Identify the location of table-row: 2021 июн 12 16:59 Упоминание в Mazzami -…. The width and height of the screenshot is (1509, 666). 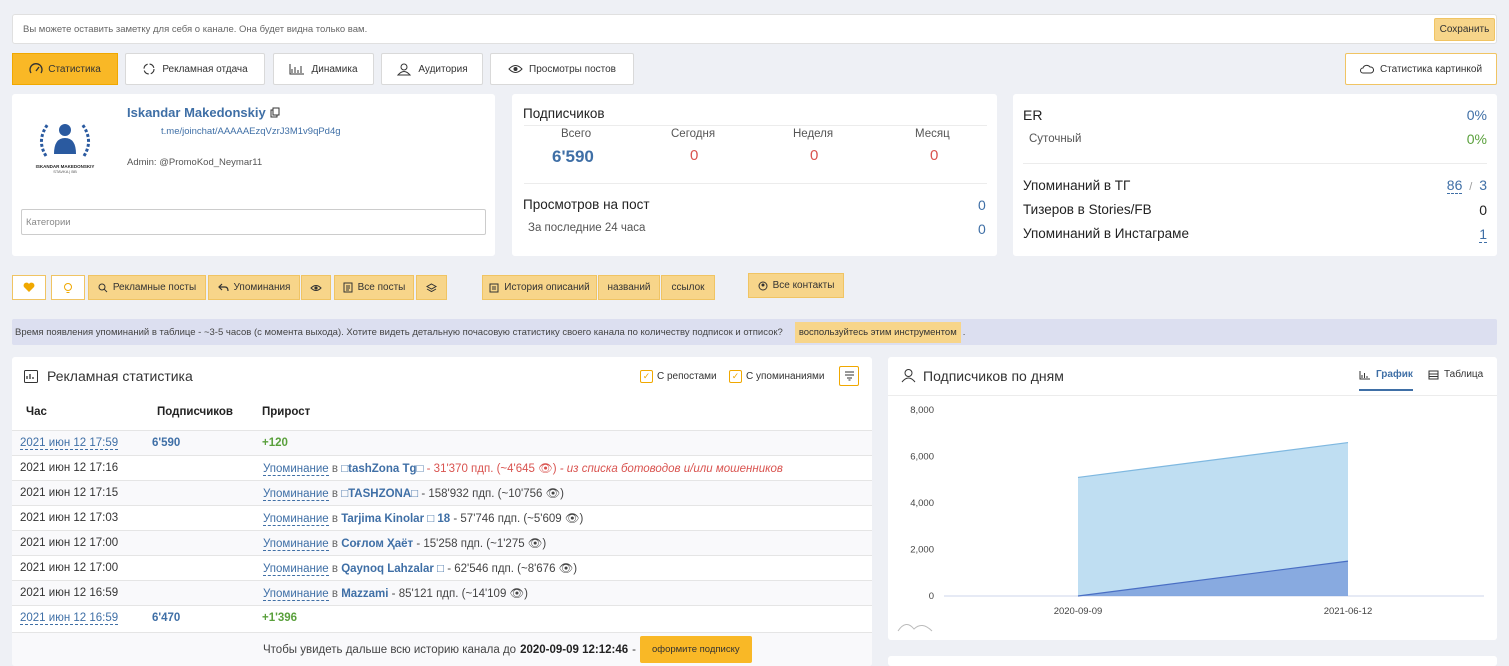
(442, 592).